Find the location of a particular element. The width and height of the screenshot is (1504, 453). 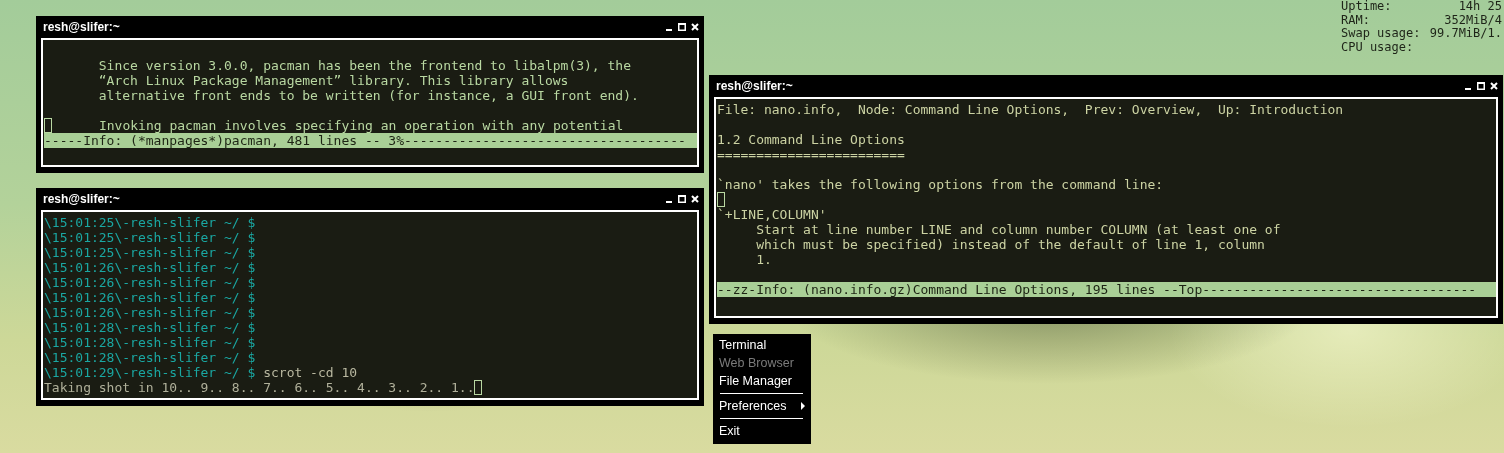

terminal-line: 1. is located at coordinates (763, 259).